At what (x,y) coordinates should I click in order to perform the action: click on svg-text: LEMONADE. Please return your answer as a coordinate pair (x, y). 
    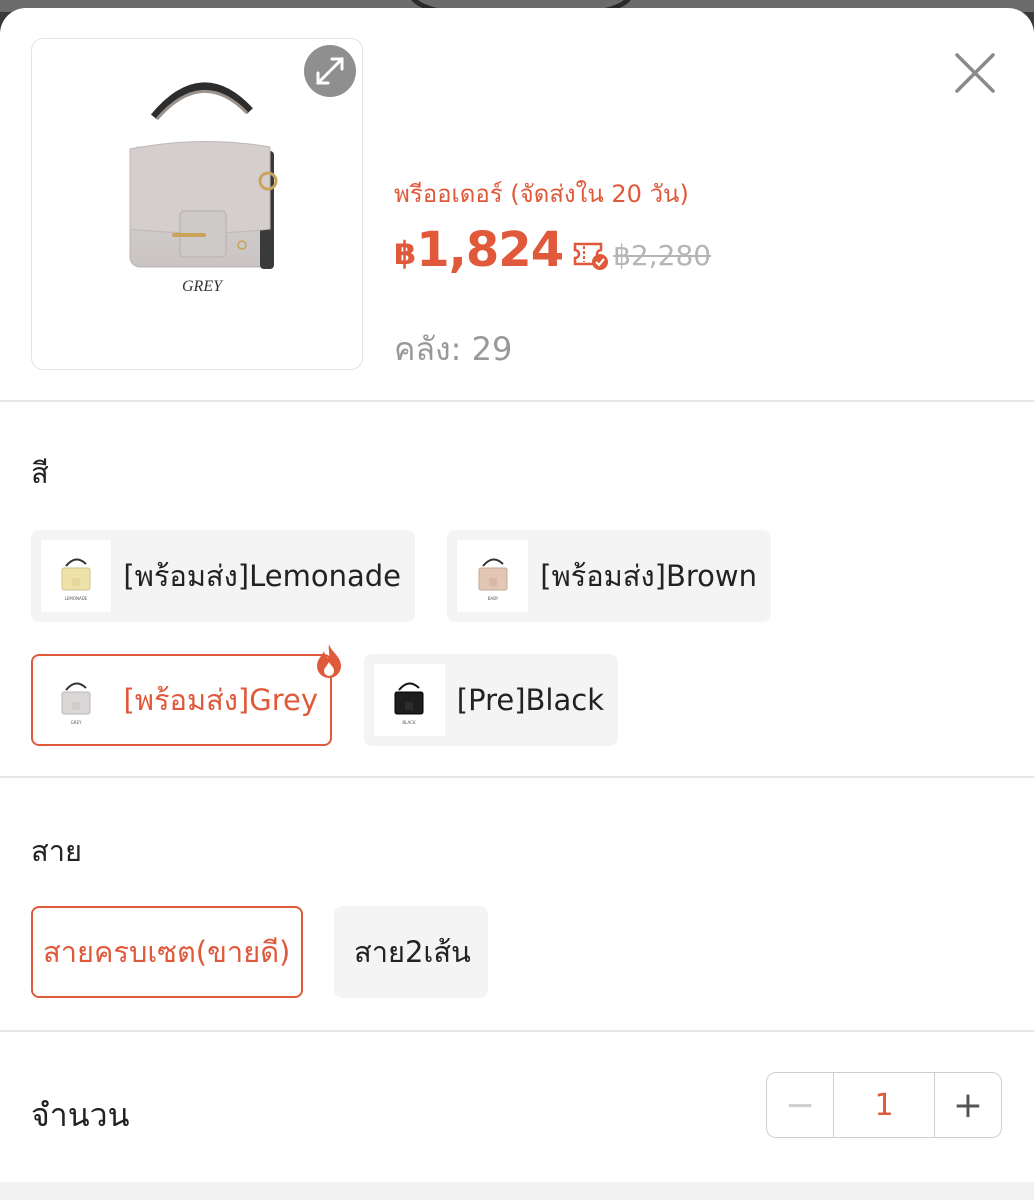
    Looking at the image, I should click on (76, 598).